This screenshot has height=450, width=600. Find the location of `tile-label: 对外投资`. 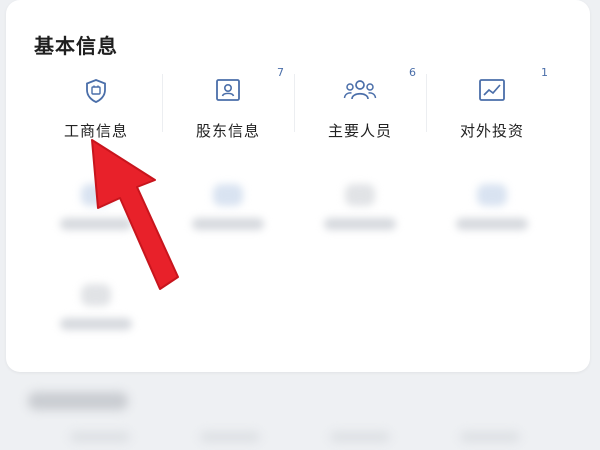

tile-label: 对外投资 is located at coordinates (491, 131).